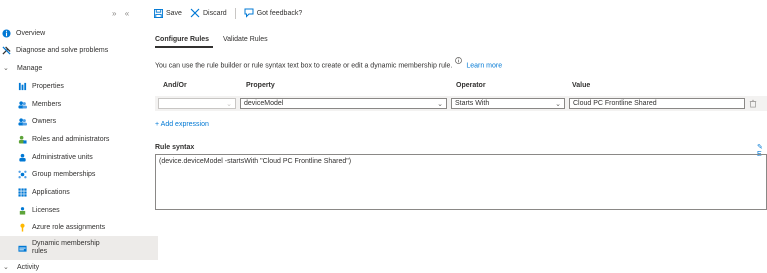  What do you see at coordinates (22, 211) in the screenshot?
I see `license-icon` at bounding box center [22, 211].